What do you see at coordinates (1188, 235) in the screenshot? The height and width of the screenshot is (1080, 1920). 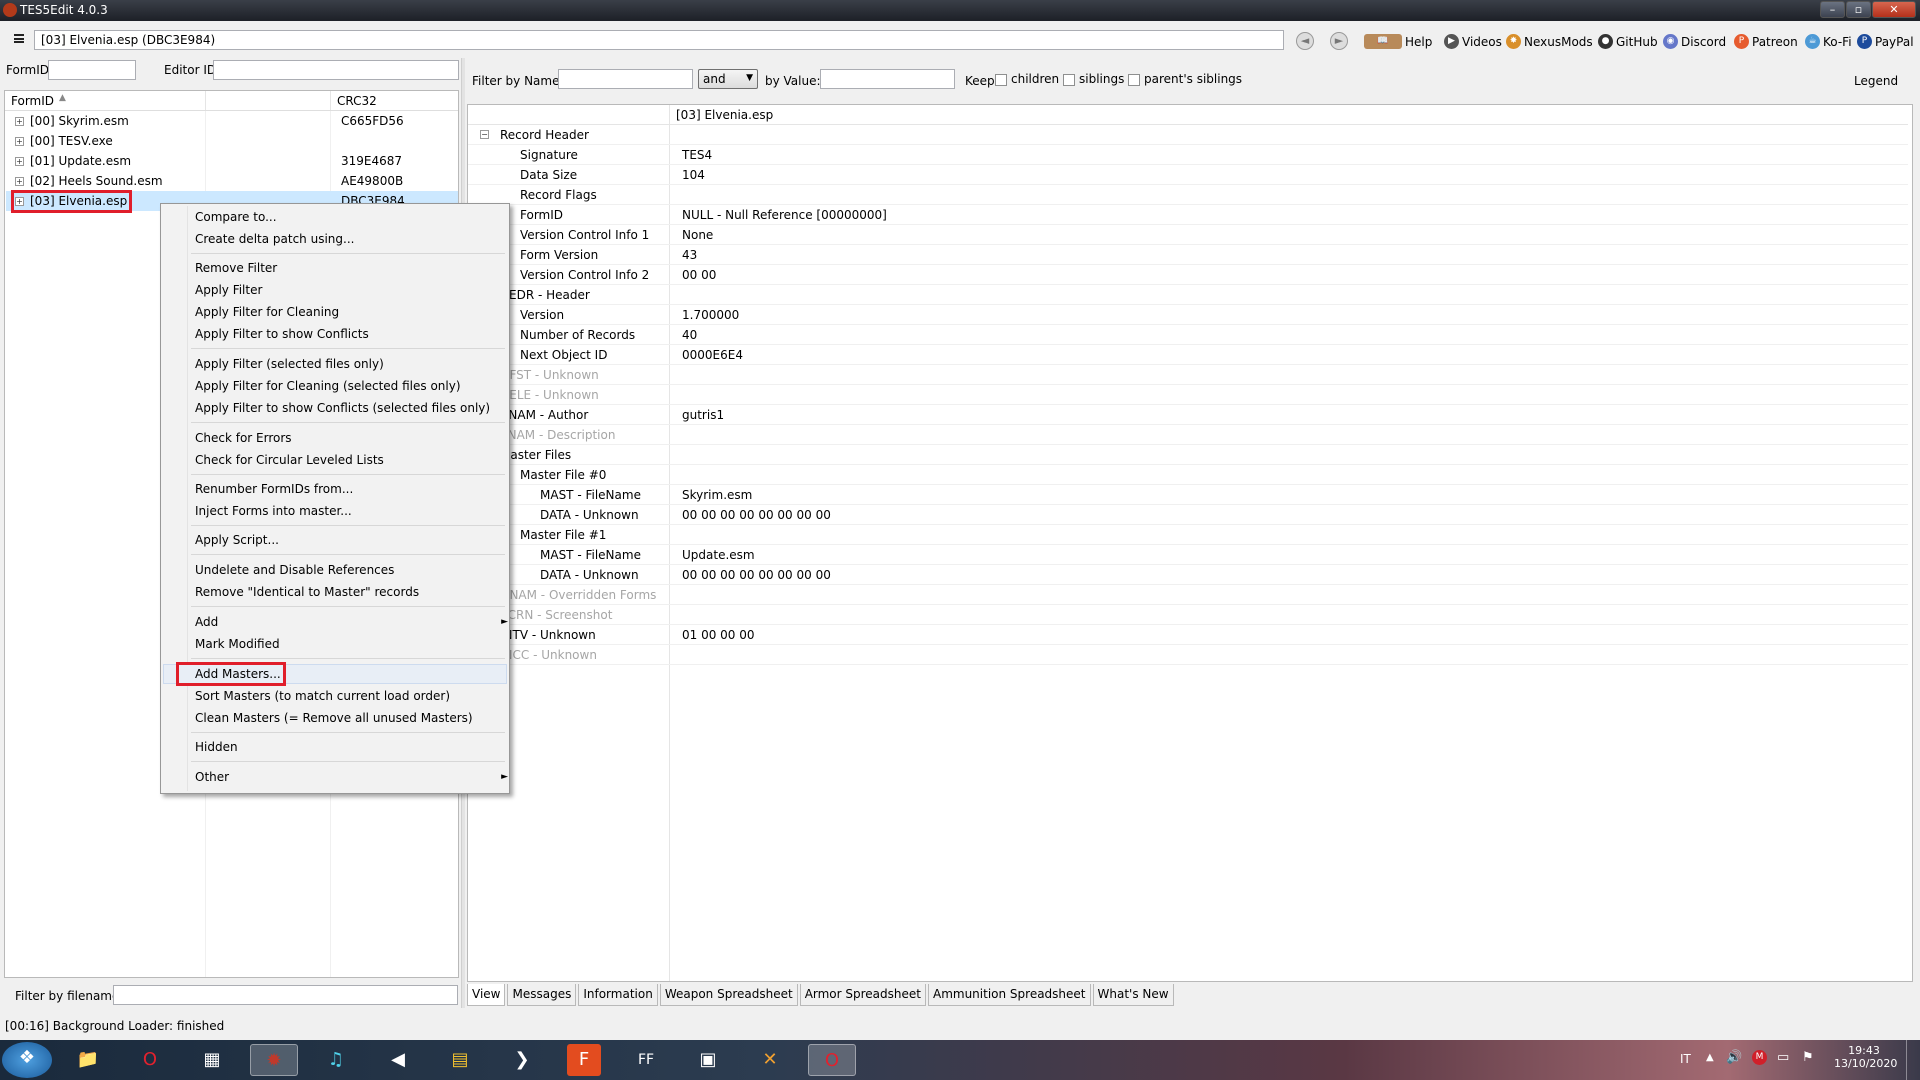 I see `record-row: Version Control Info 1 None` at bounding box center [1188, 235].